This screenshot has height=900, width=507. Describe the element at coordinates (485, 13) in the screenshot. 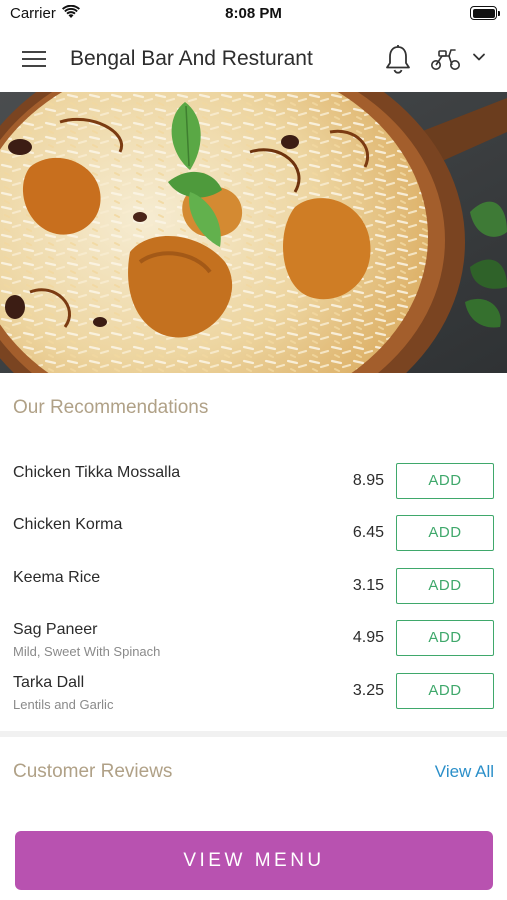

I see `battery-icon` at that location.